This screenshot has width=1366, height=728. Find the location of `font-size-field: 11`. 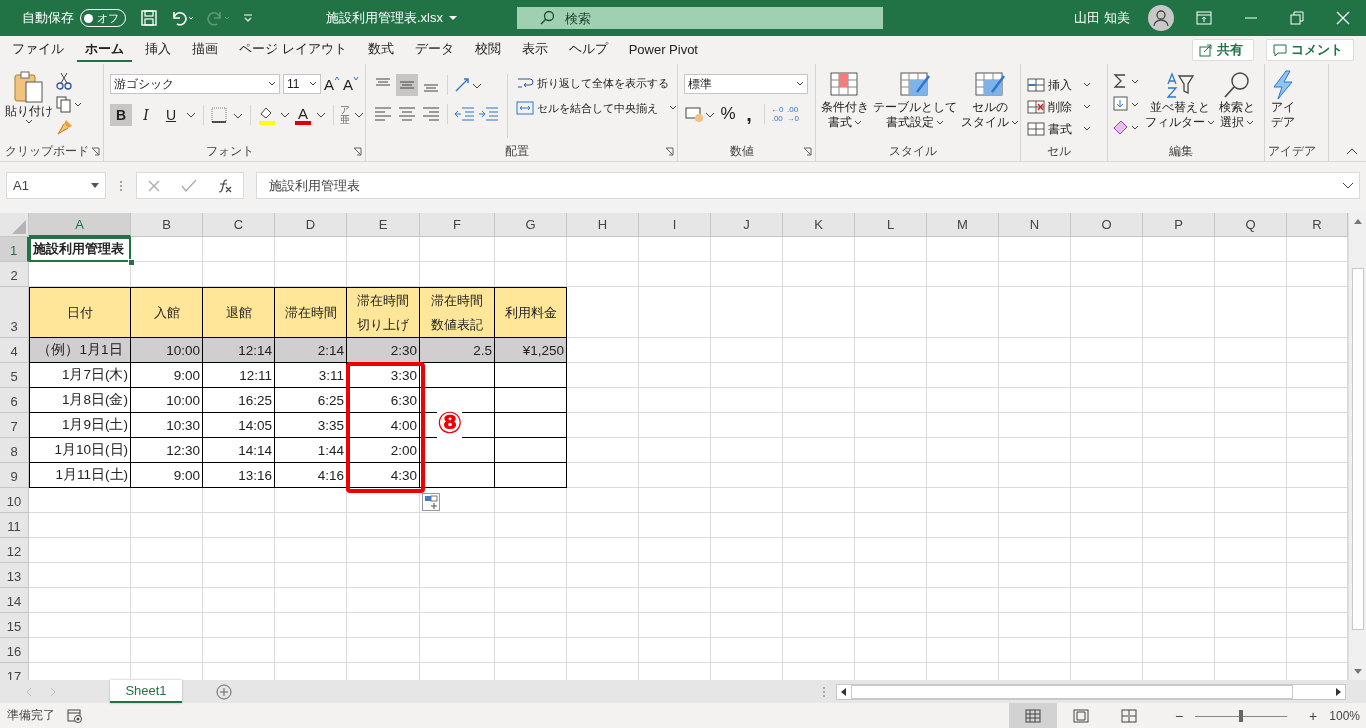

font-size-field: 11 is located at coordinates (302, 84).